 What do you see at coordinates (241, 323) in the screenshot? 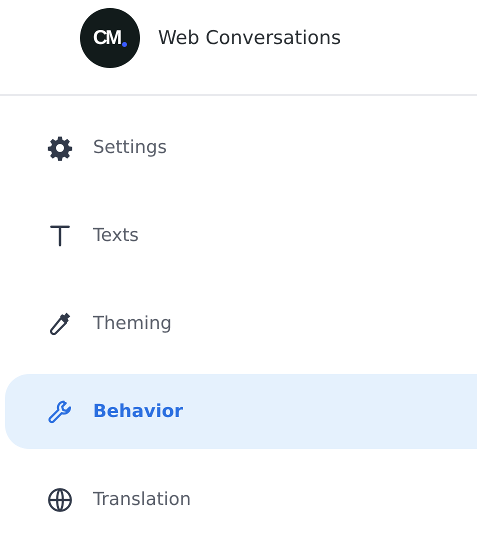
I see `menu-item: Theming` at bounding box center [241, 323].